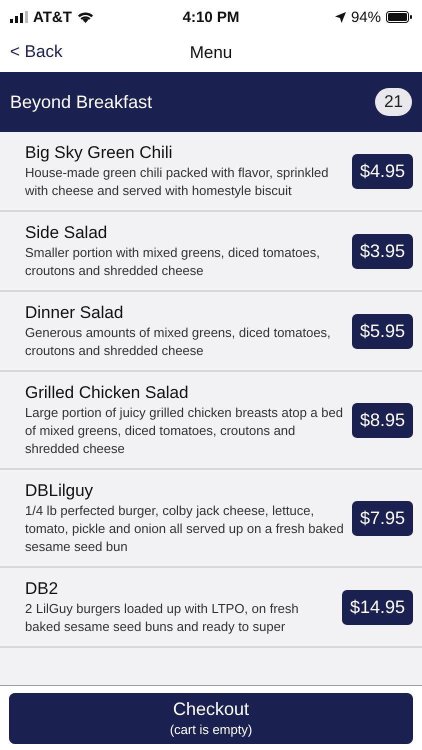  I want to click on price-button: $3.95, so click(382, 251).